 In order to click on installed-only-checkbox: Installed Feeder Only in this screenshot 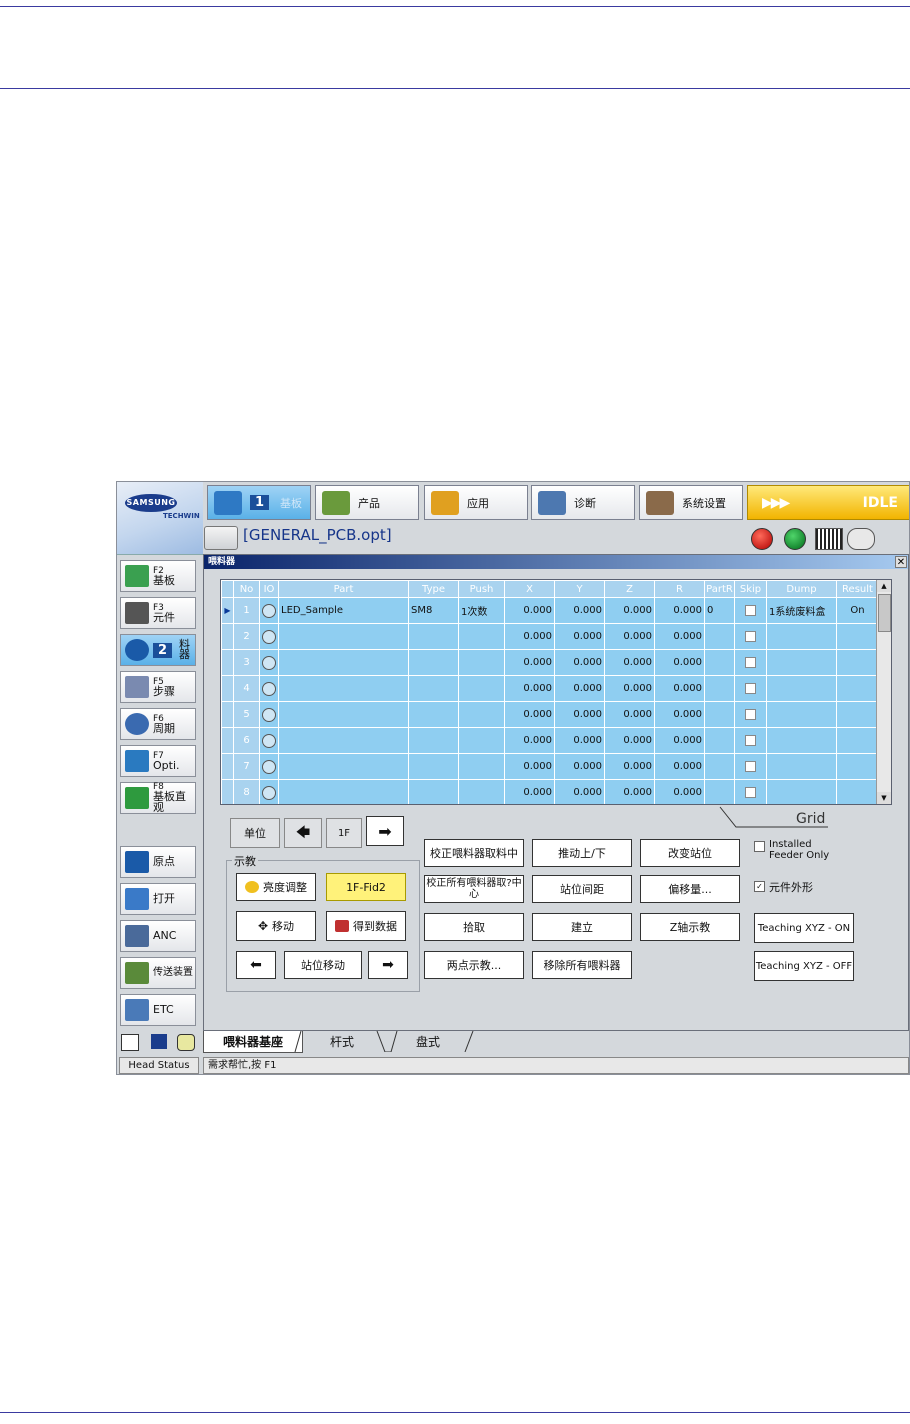, I will do `click(794, 850)`.